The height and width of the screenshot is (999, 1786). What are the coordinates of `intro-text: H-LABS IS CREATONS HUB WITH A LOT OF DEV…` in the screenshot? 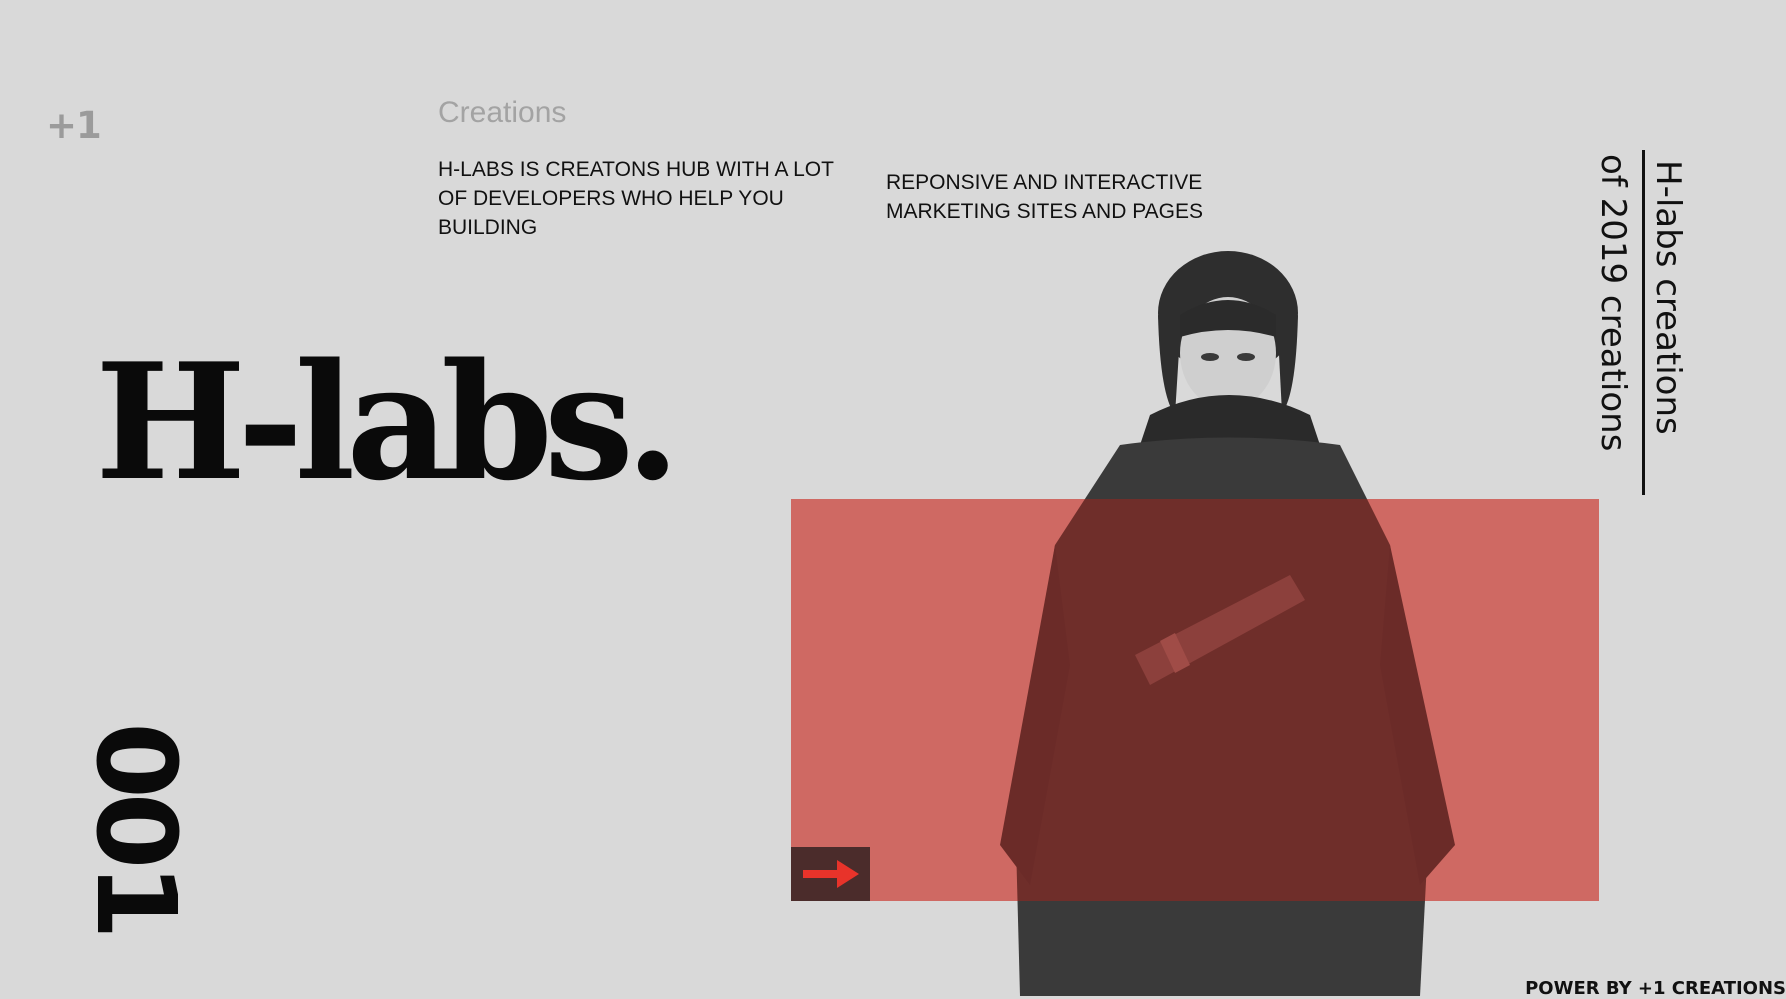 It's located at (636, 198).